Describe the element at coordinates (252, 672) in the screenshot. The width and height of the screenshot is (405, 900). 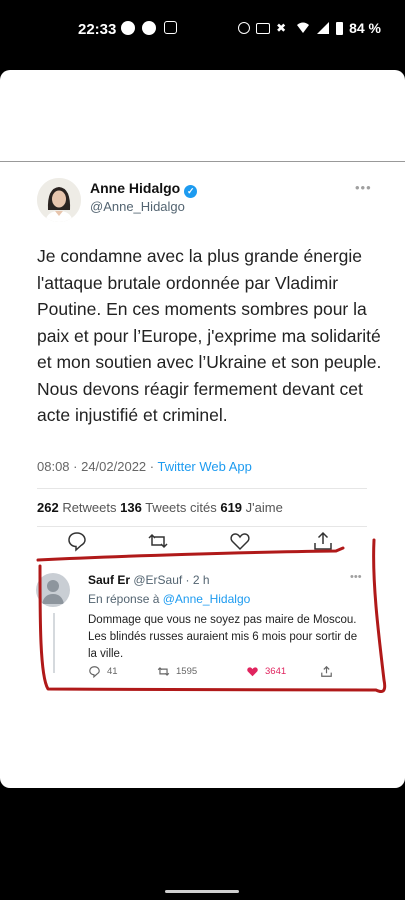
I see `liked-heart-icon` at that location.